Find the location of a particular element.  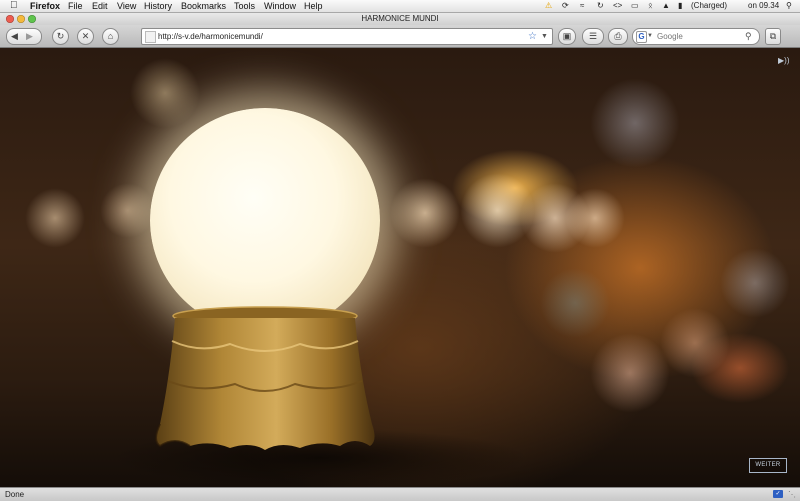

feed-icon: ☰ is located at coordinates (593, 36).